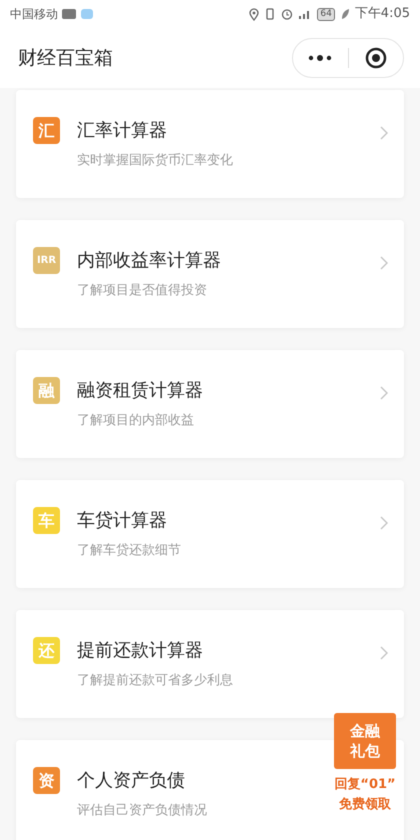 The width and height of the screenshot is (420, 840). Describe the element at coordinates (34, 14) in the screenshot. I see `carrier-name: 中国移动` at that location.